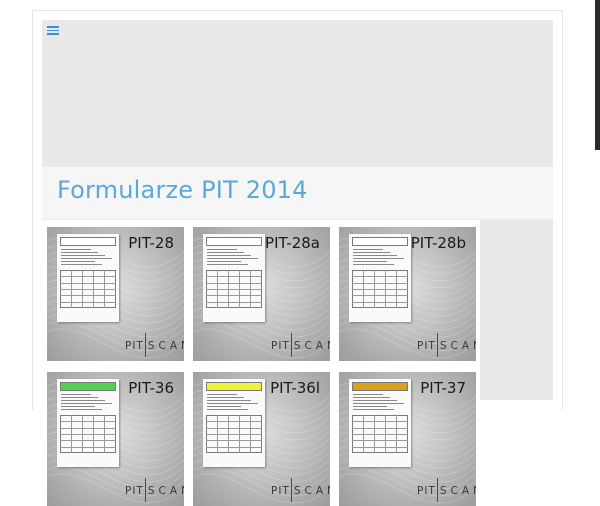 This screenshot has width=600, height=506. Describe the element at coordinates (292, 243) in the screenshot. I see `form-label: PIT-28a` at that location.